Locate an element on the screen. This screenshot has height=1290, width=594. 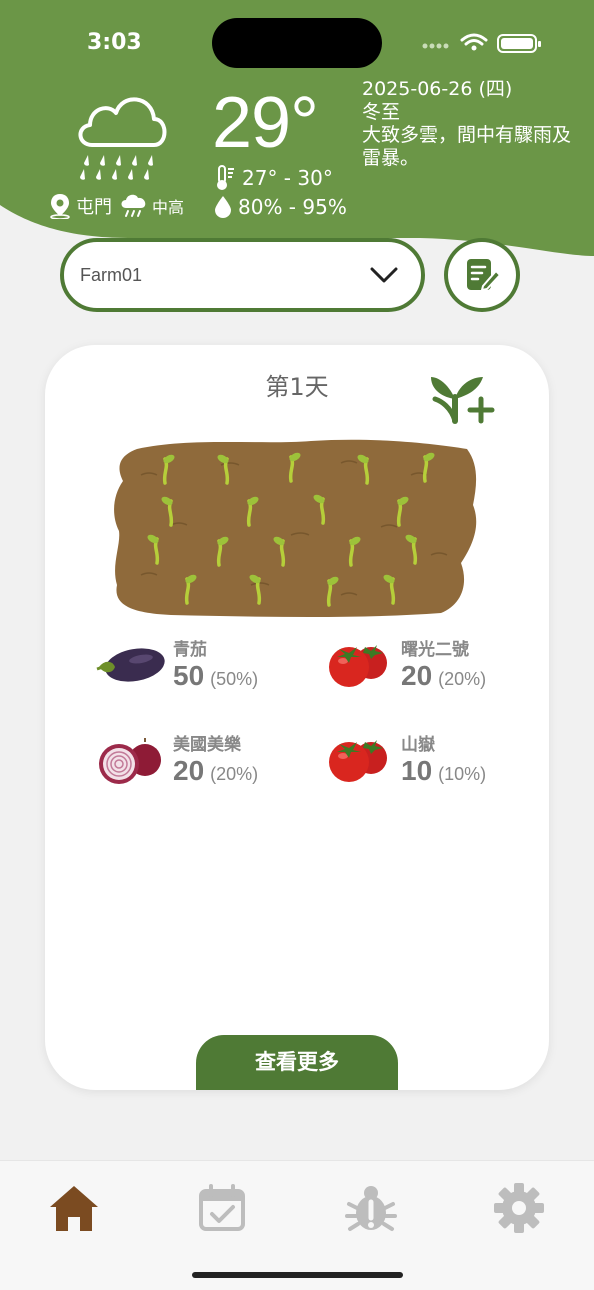
farm-dropdown-value: Farm01 is located at coordinates (111, 274).